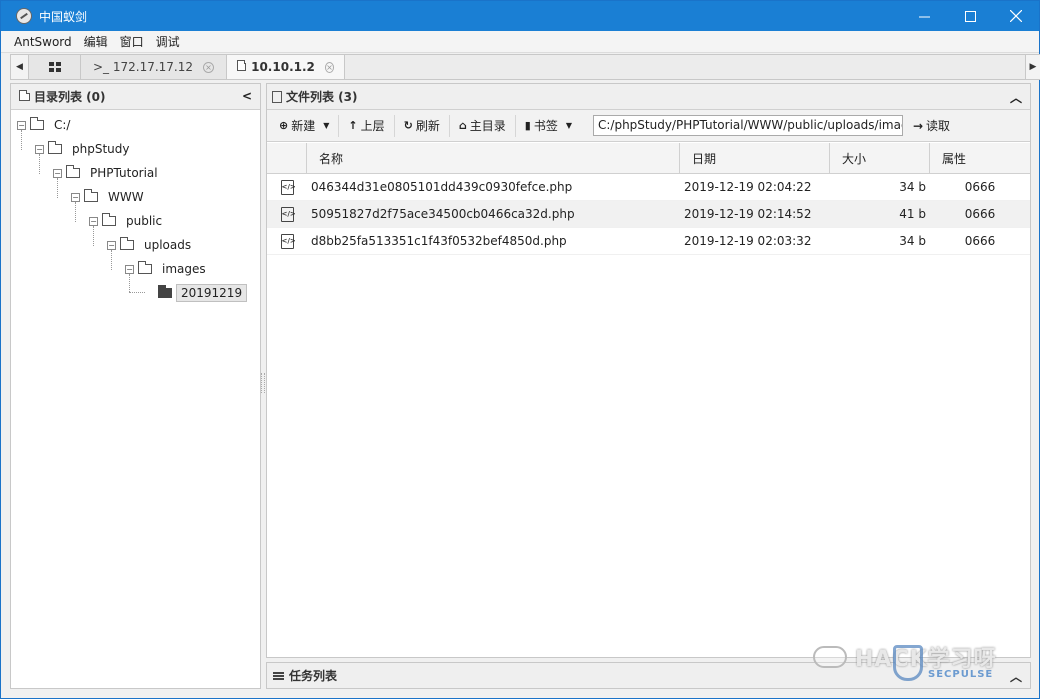 Image resolution: width=1040 pixels, height=699 pixels. What do you see at coordinates (165, 269) in the screenshot?
I see `tree-node-images: − images` at bounding box center [165, 269].